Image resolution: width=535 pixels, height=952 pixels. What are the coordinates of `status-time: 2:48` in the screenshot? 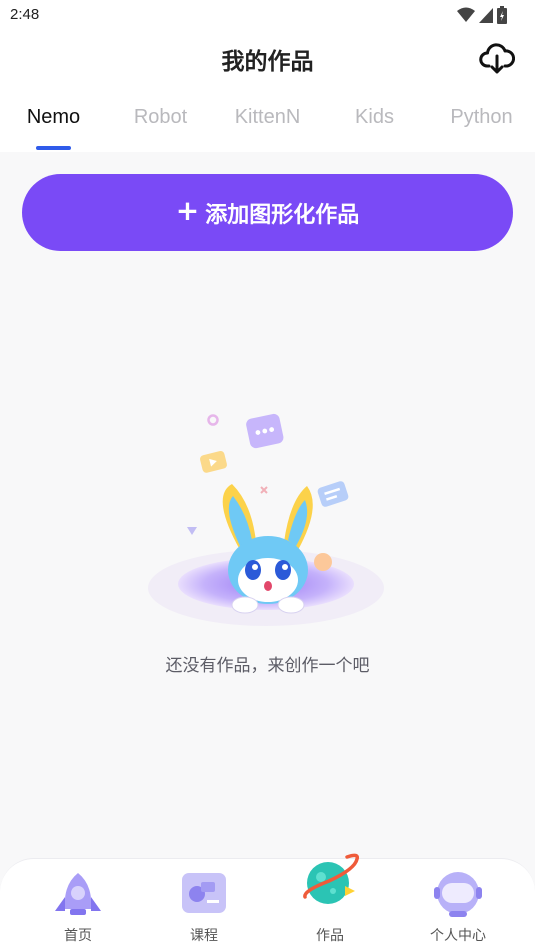 It's located at (25, 14).